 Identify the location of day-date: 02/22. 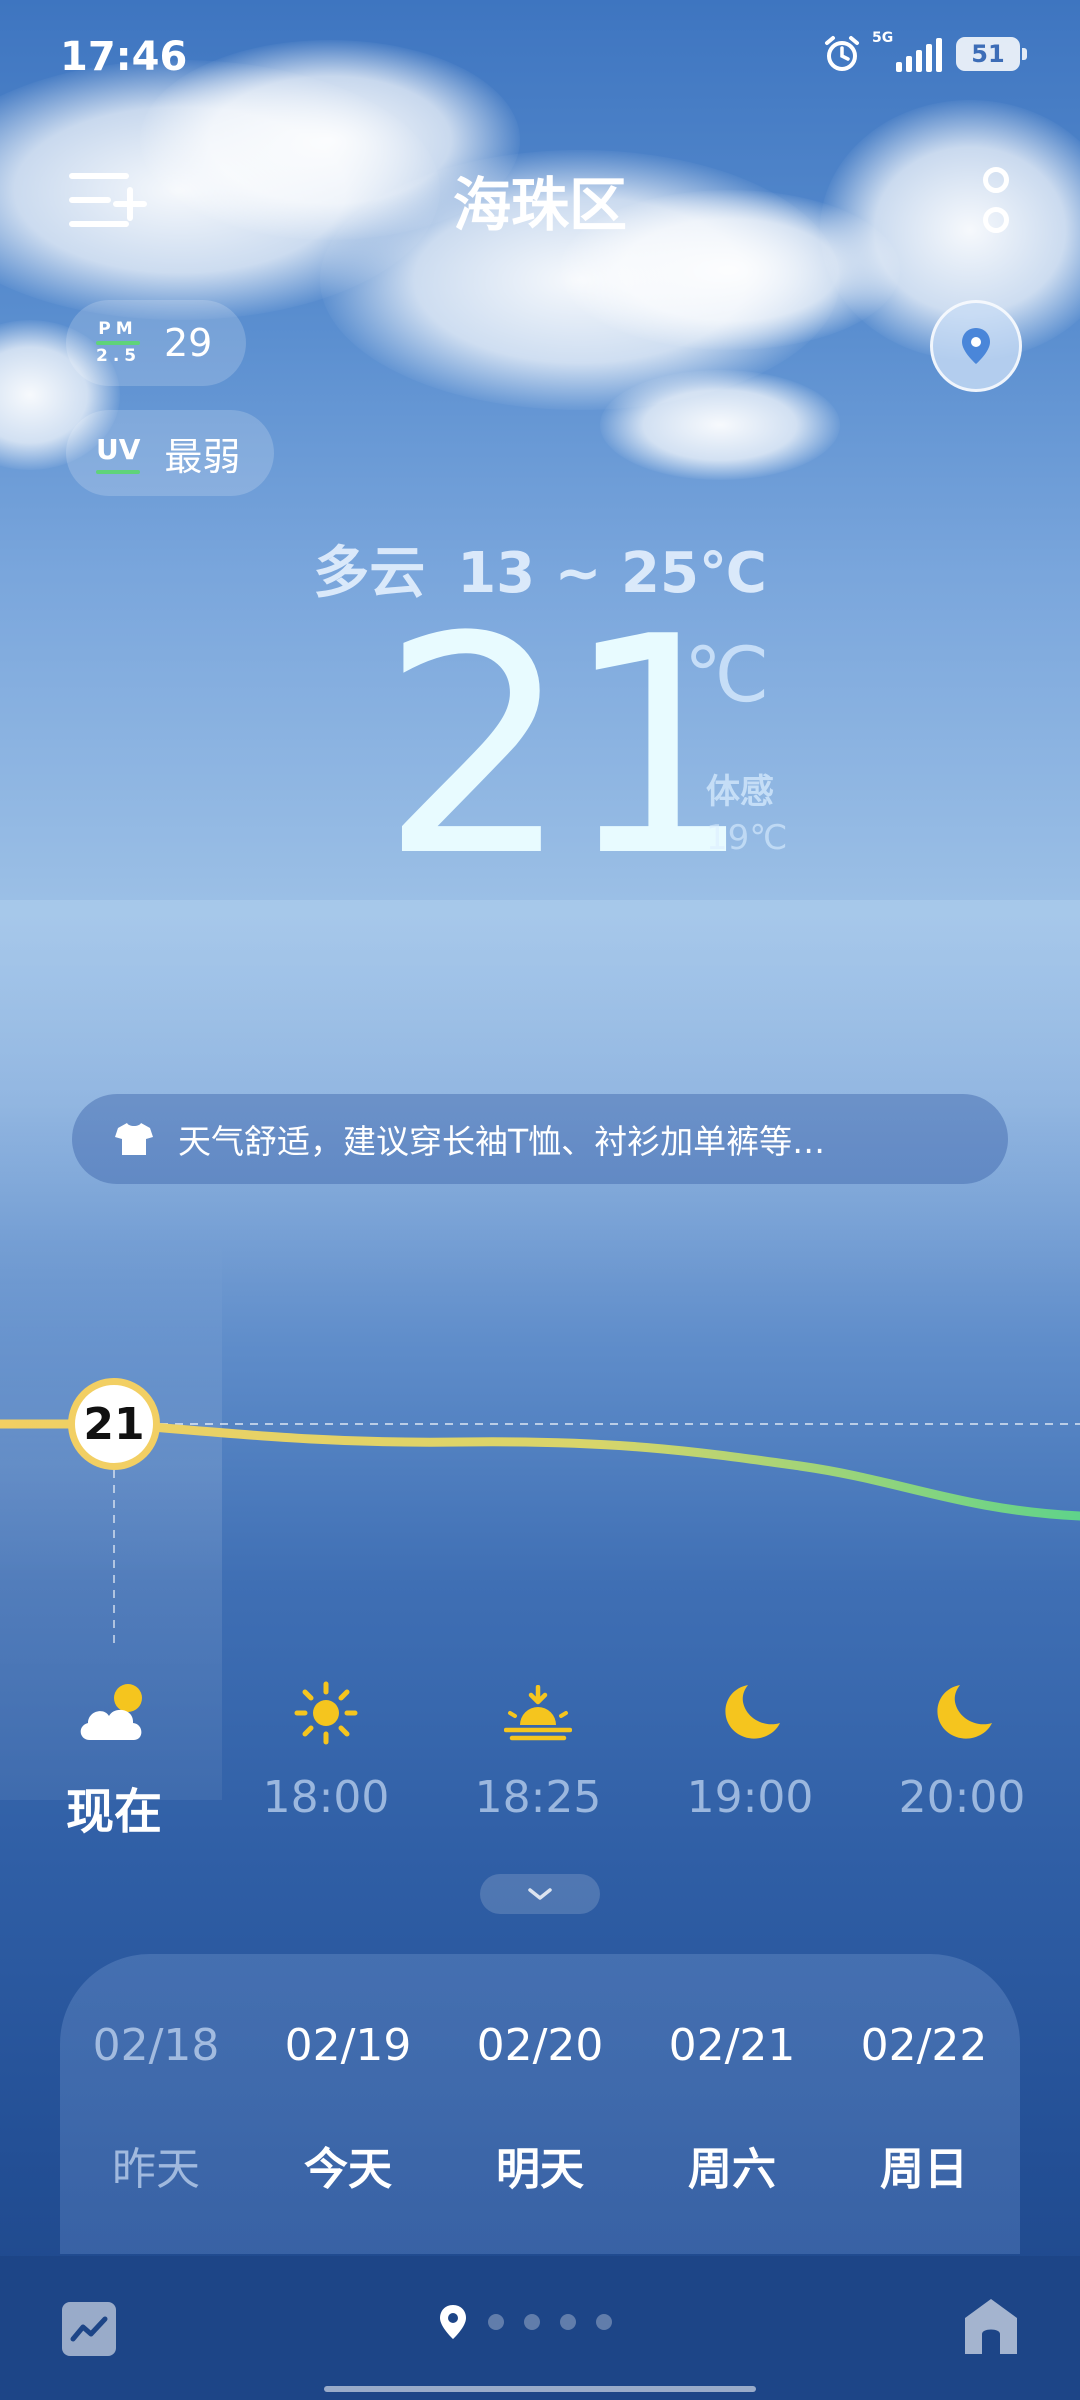
(924, 2045).